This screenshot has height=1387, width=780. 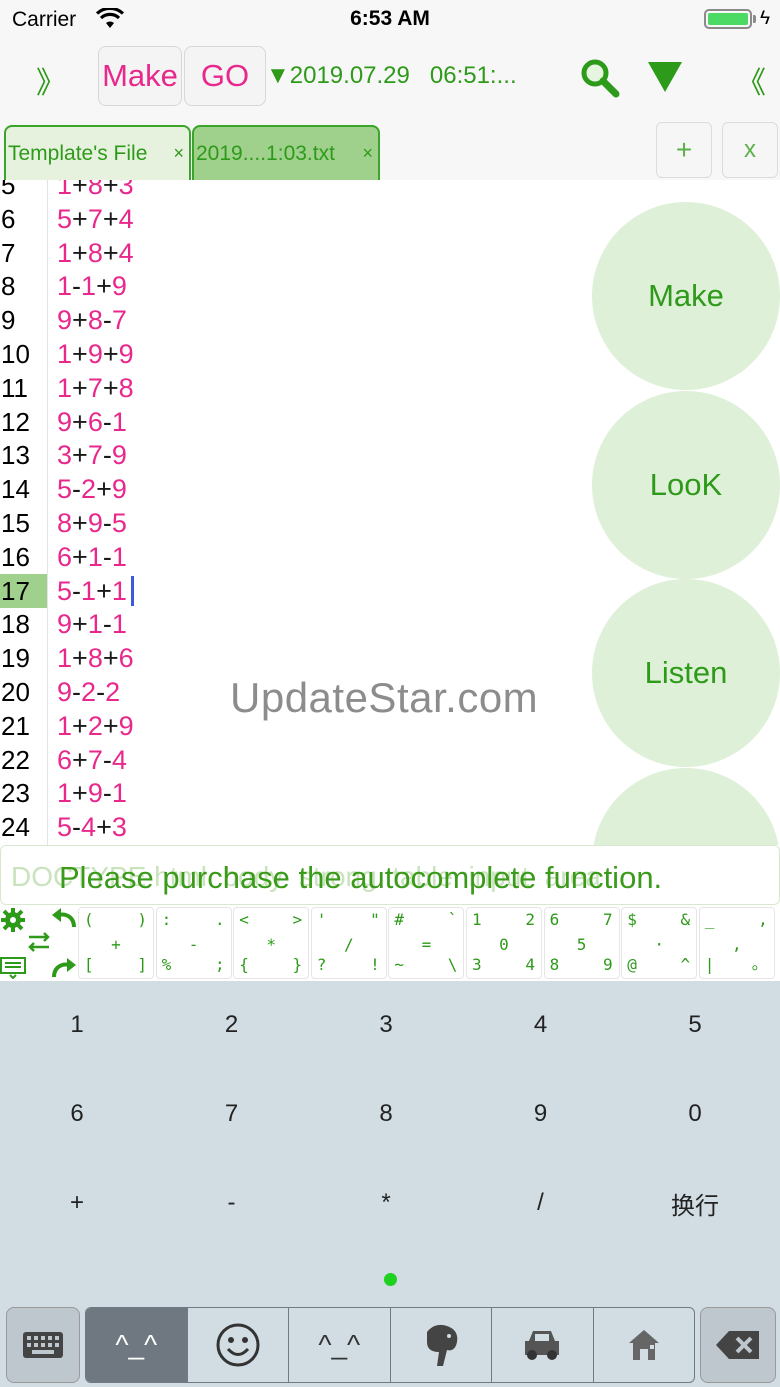 What do you see at coordinates (644, 1345) in the screenshot?
I see `tab-places` at bounding box center [644, 1345].